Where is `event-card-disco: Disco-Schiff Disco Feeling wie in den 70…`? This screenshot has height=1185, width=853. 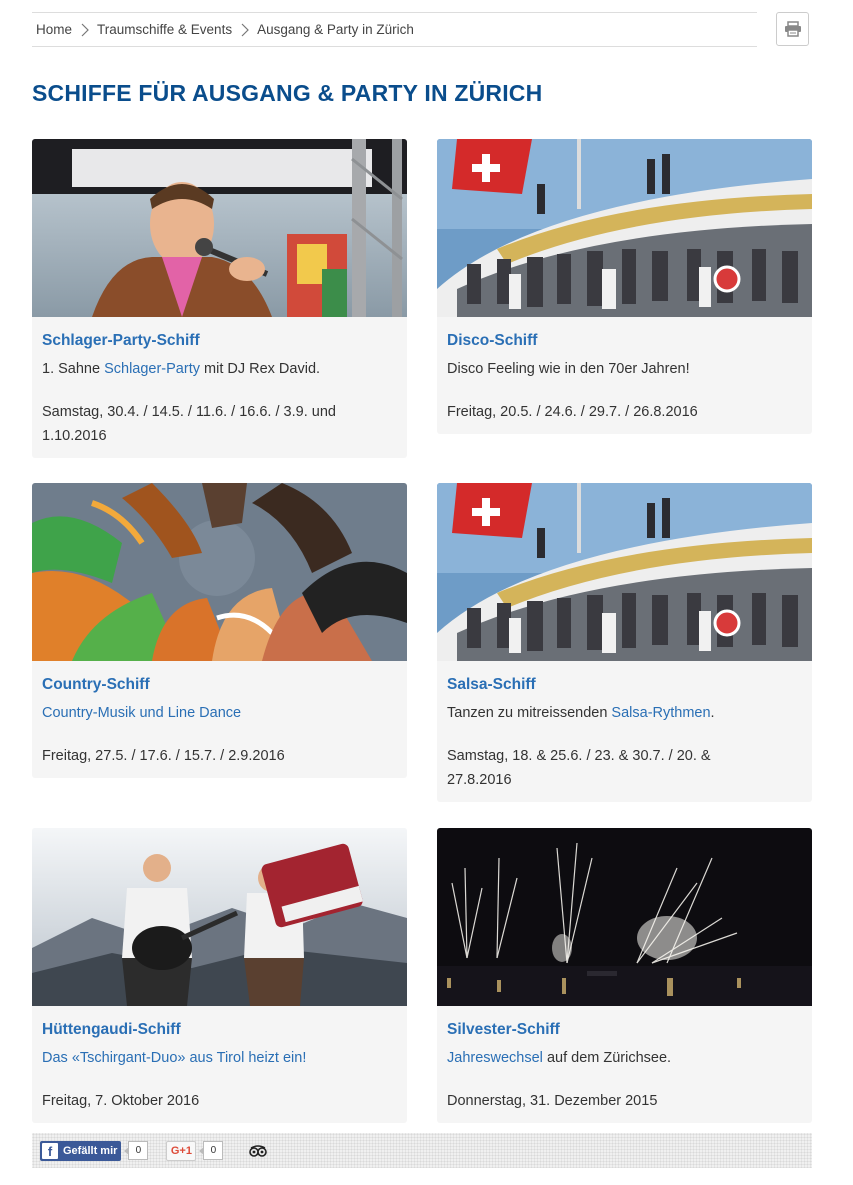
event-card-disco: Disco-Schiff Disco Feeling wie in den 70… is located at coordinates (624, 286).